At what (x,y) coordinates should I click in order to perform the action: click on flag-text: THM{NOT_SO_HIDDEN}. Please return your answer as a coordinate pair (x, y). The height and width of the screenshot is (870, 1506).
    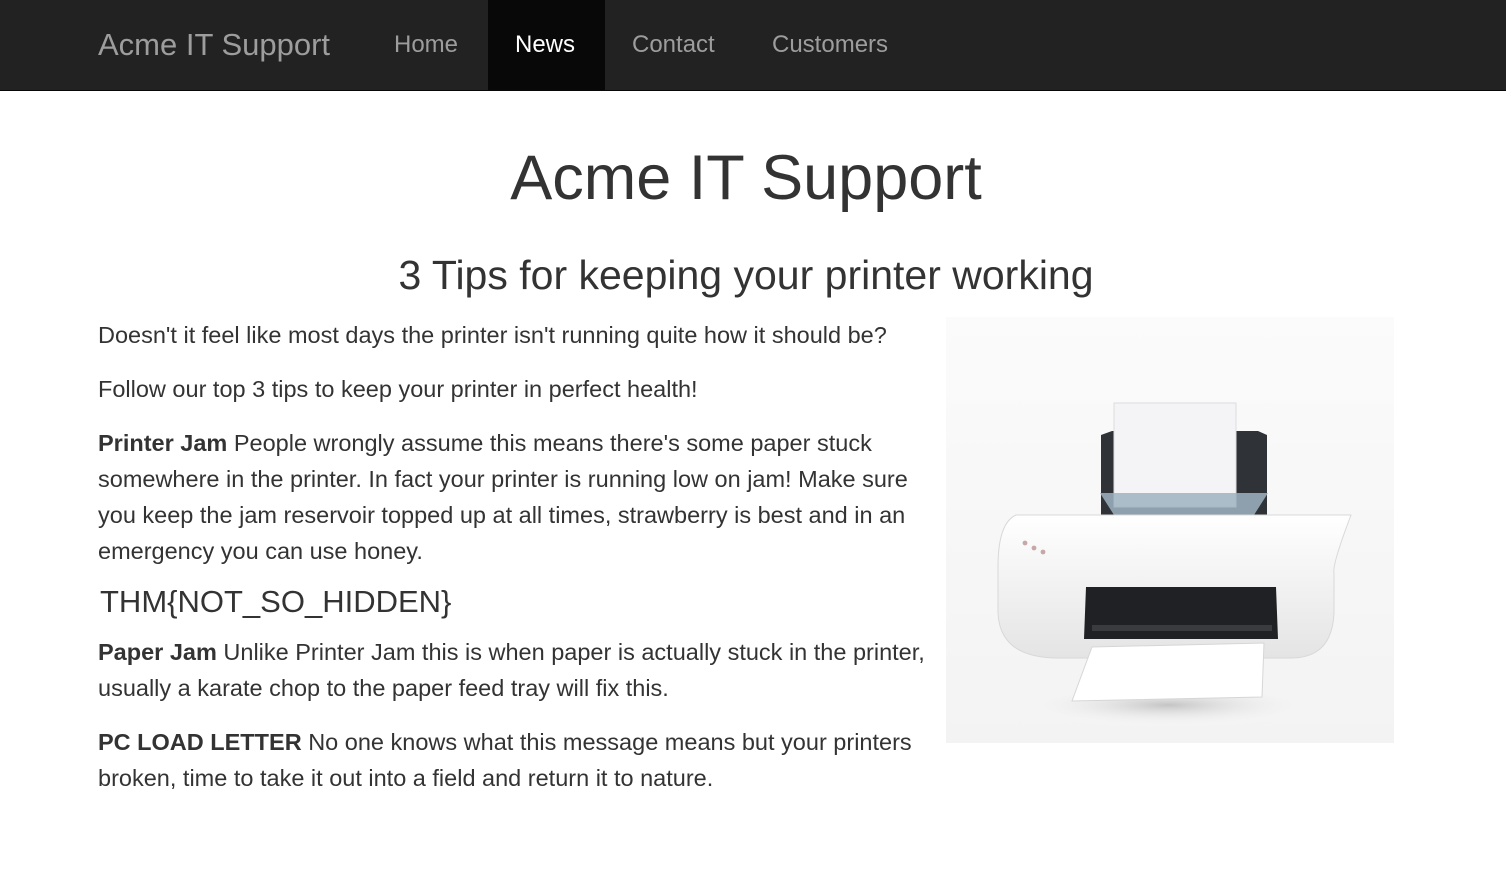
    Looking at the image, I should click on (276, 601).